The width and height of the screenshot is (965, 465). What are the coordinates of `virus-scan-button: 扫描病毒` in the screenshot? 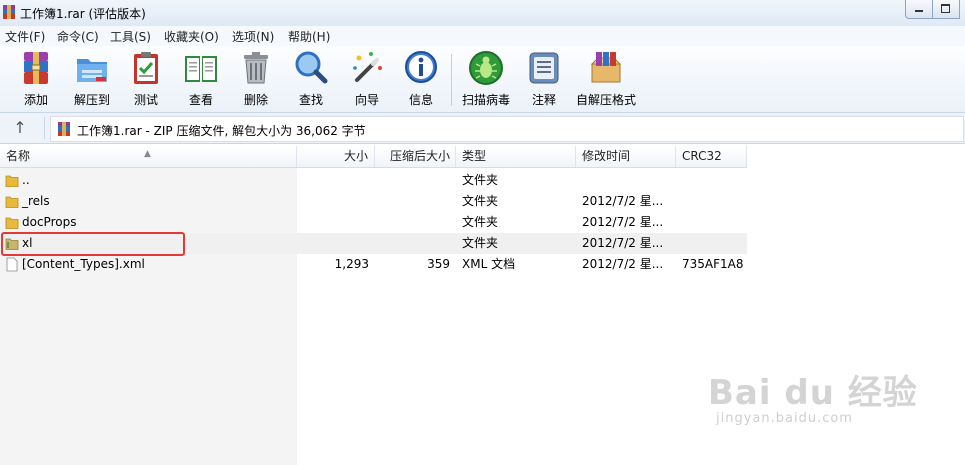 It's located at (486, 79).